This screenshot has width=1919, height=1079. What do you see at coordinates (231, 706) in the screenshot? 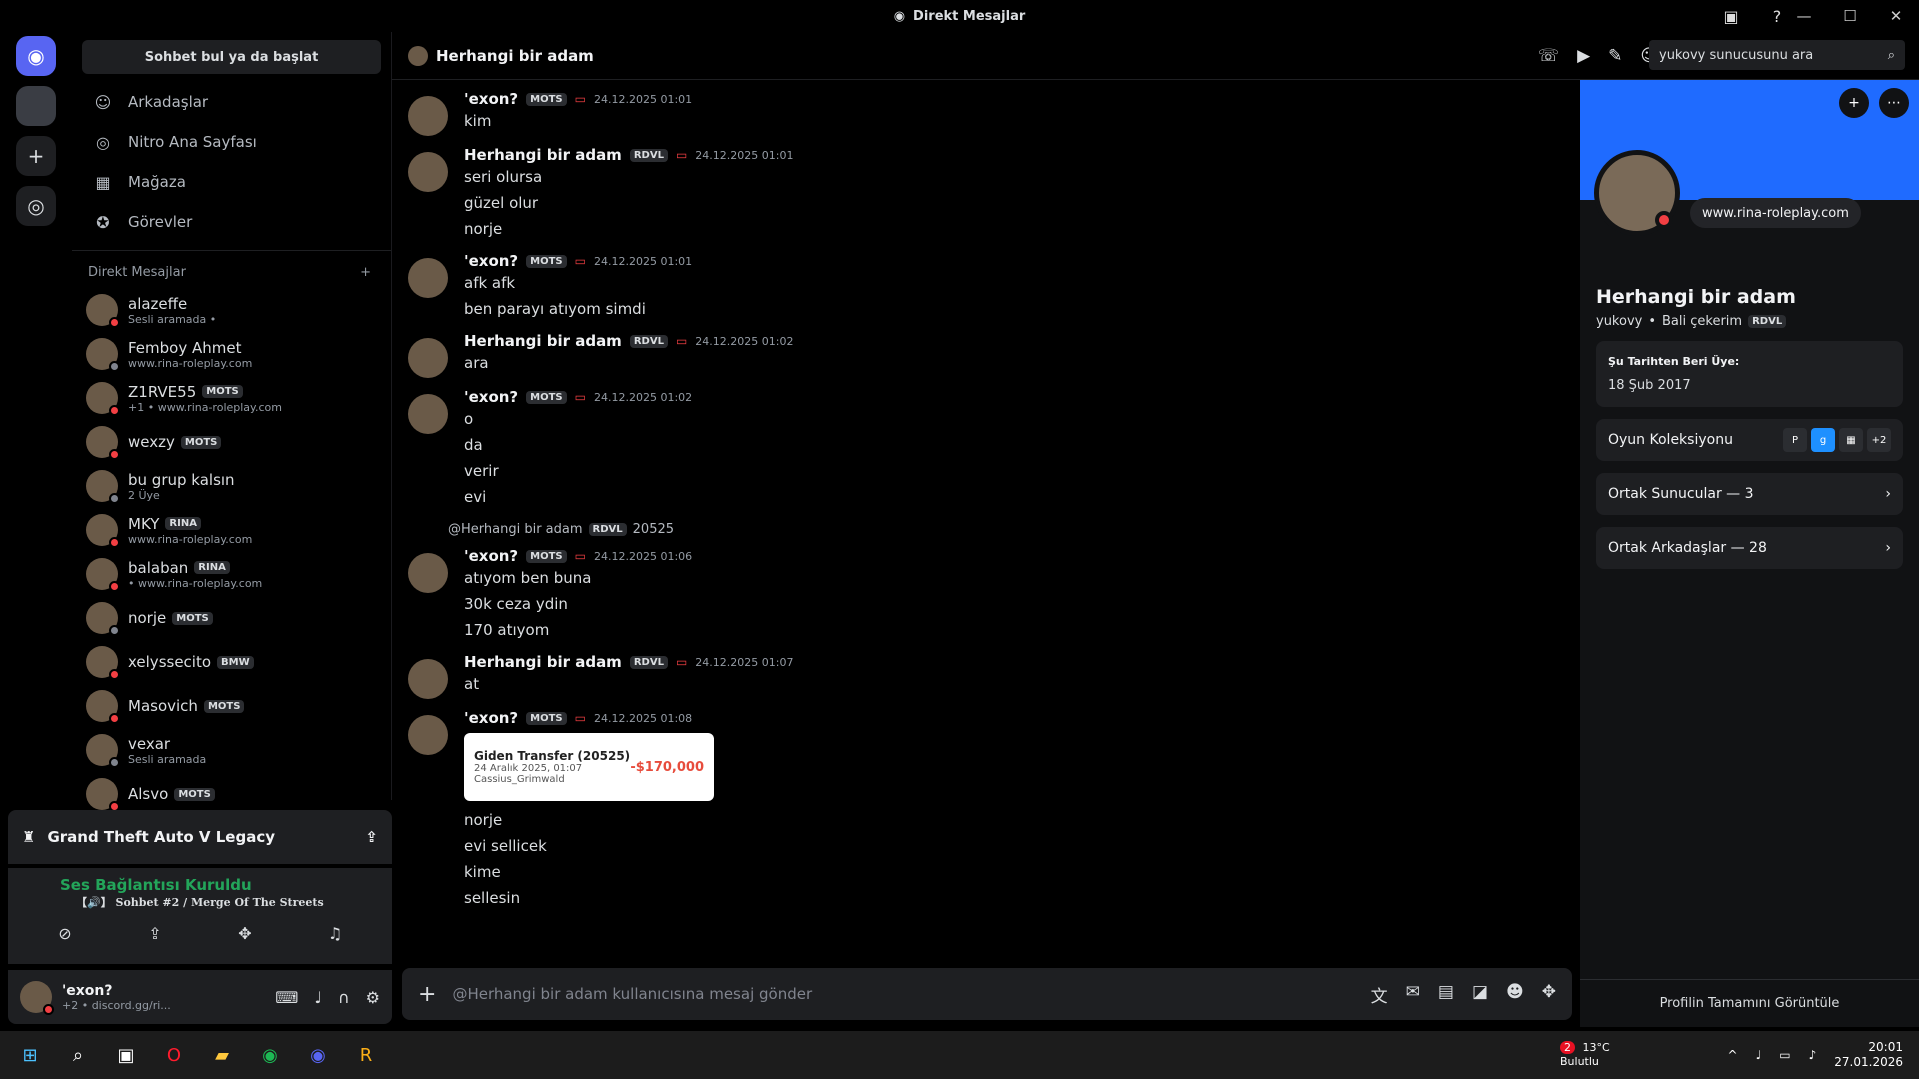
I see `dm-item: Masovich MOTS` at bounding box center [231, 706].